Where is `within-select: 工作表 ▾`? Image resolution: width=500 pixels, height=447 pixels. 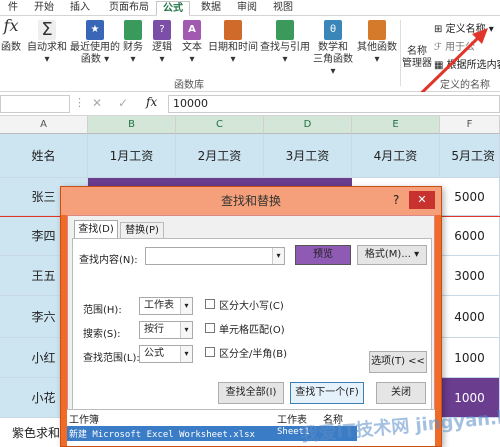 within-select: 工作表 ▾ is located at coordinates (166, 306).